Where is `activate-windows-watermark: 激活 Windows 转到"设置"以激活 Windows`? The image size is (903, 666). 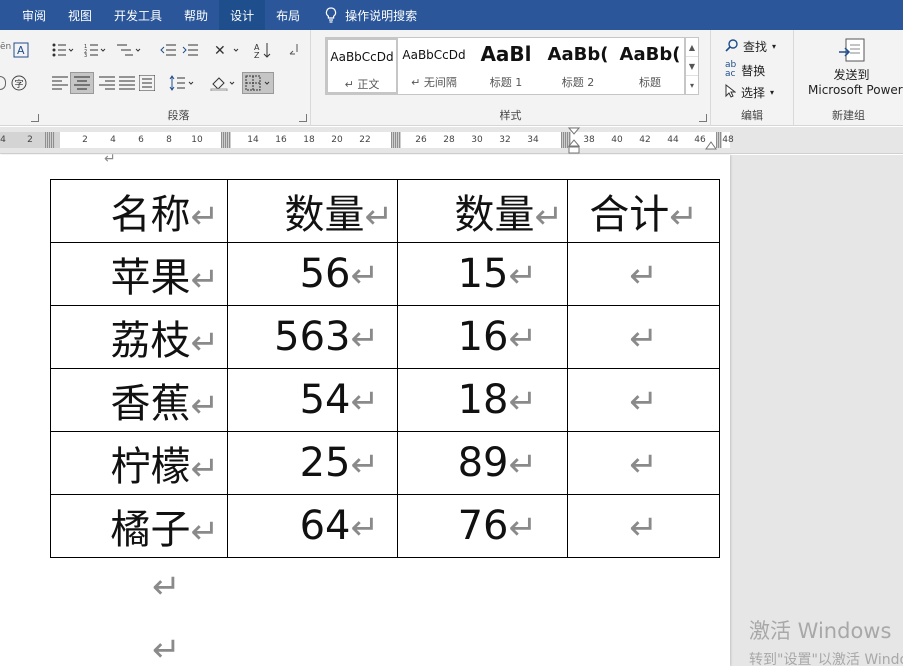 activate-windows-watermark: 激活 Windows 转到"设置"以激活 Windows is located at coordinates (826, 640).